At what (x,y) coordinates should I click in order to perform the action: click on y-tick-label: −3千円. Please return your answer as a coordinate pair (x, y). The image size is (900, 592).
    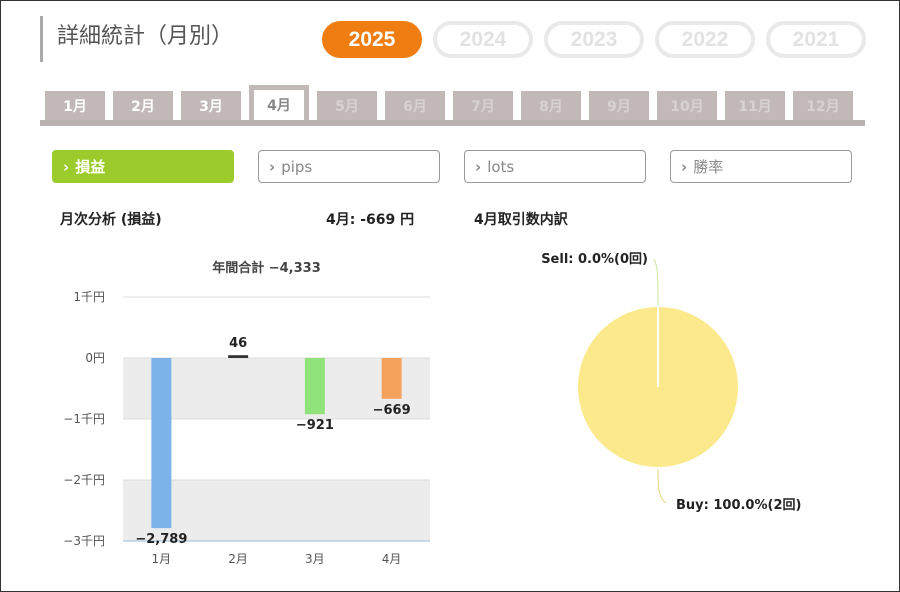
    Looking at the image, I should click on (84, 541).